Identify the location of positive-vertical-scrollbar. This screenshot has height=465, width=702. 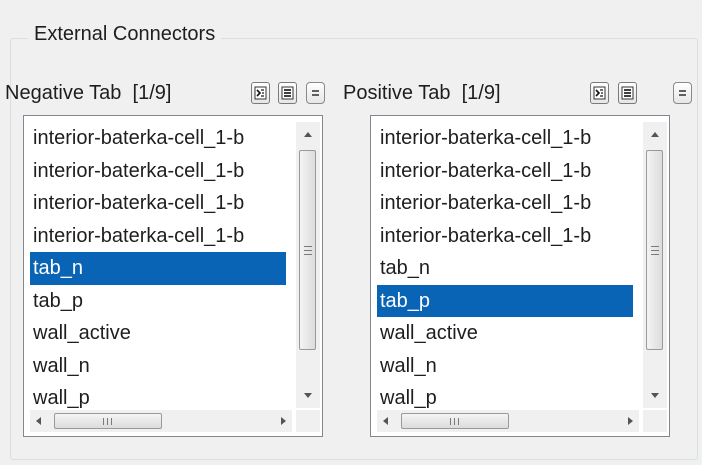
(655, 265).